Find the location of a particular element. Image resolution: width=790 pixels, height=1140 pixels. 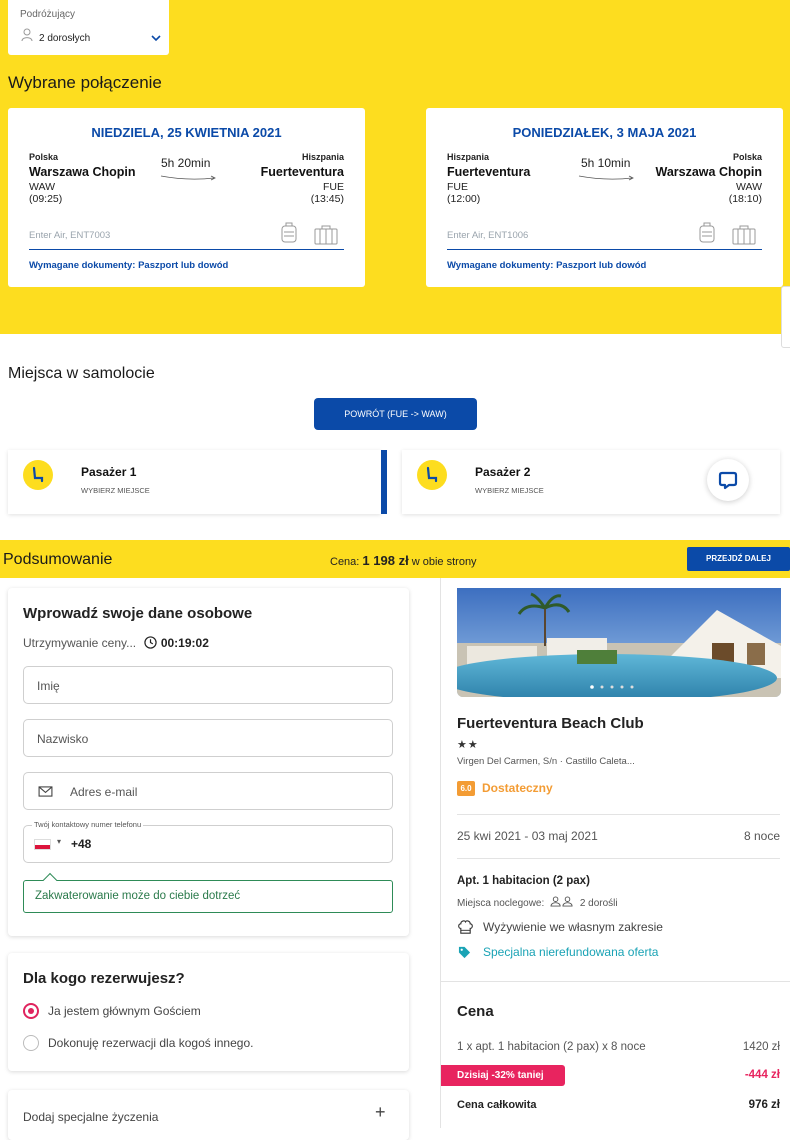

phone-input: Twój kontaktowy numer telefonu ▾ +48 is located at coordinates (208, 841).